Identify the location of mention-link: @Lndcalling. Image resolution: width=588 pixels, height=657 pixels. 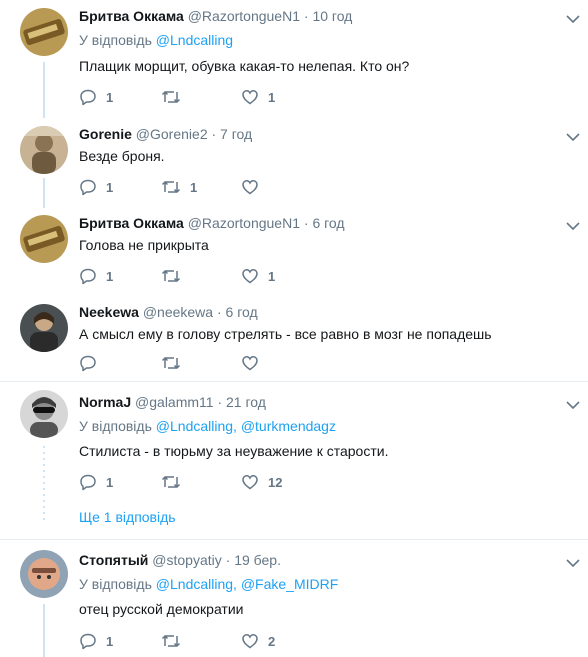
(194, 40).